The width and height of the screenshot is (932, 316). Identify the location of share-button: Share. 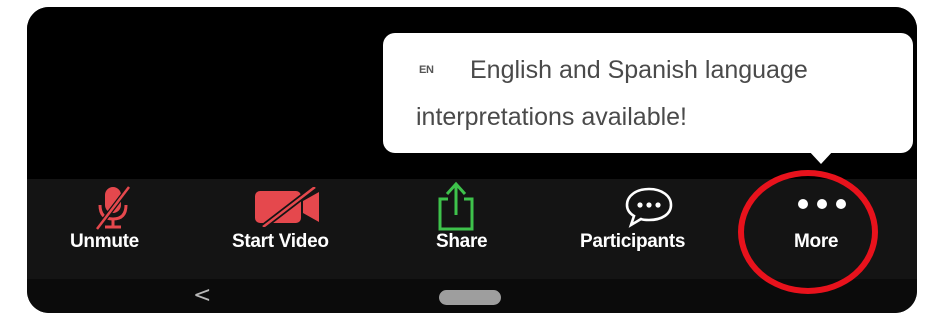
(467, 229).